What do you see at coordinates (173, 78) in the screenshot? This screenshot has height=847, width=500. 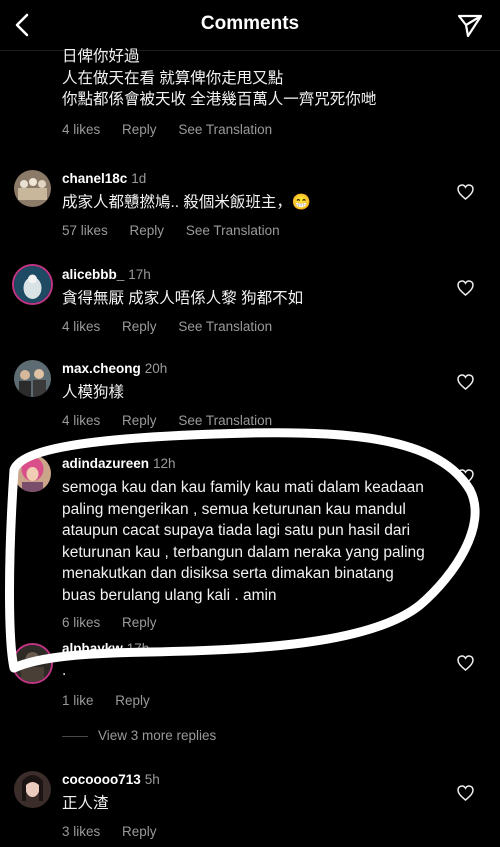 I see `comment-text-line: 人在做天在看 就算俾你走甩又點` at bounding box center [173, 78].